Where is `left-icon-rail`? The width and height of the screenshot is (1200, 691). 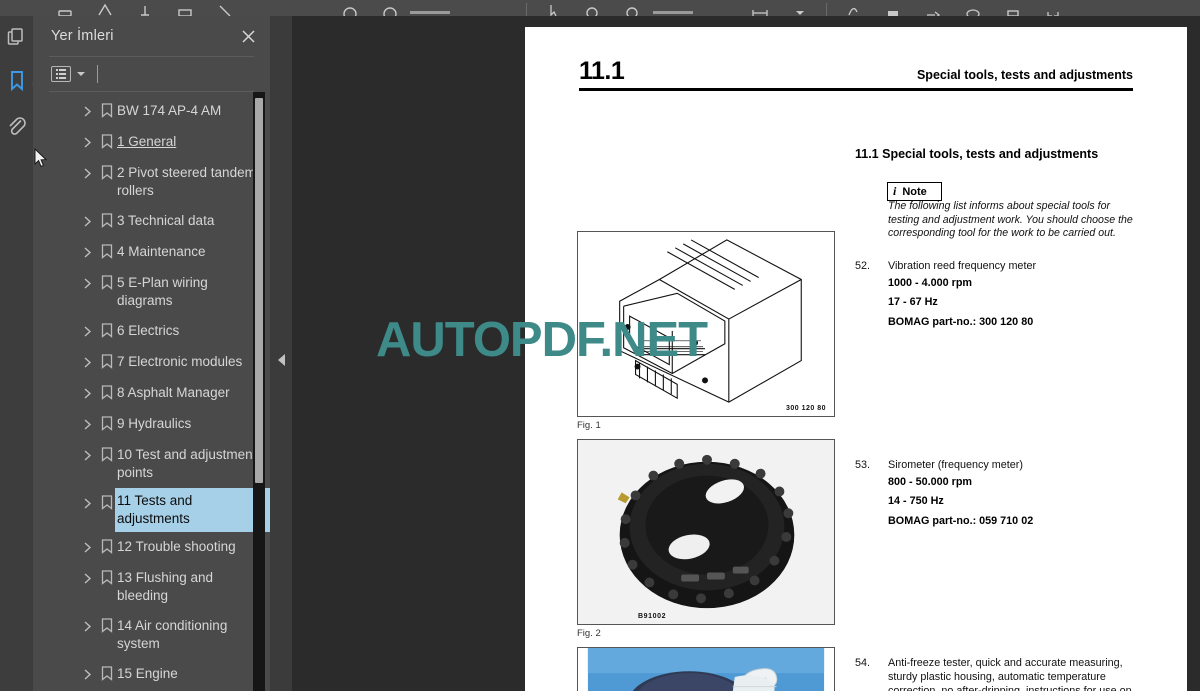 left-icon-rail is located at coordinates (16, 353).